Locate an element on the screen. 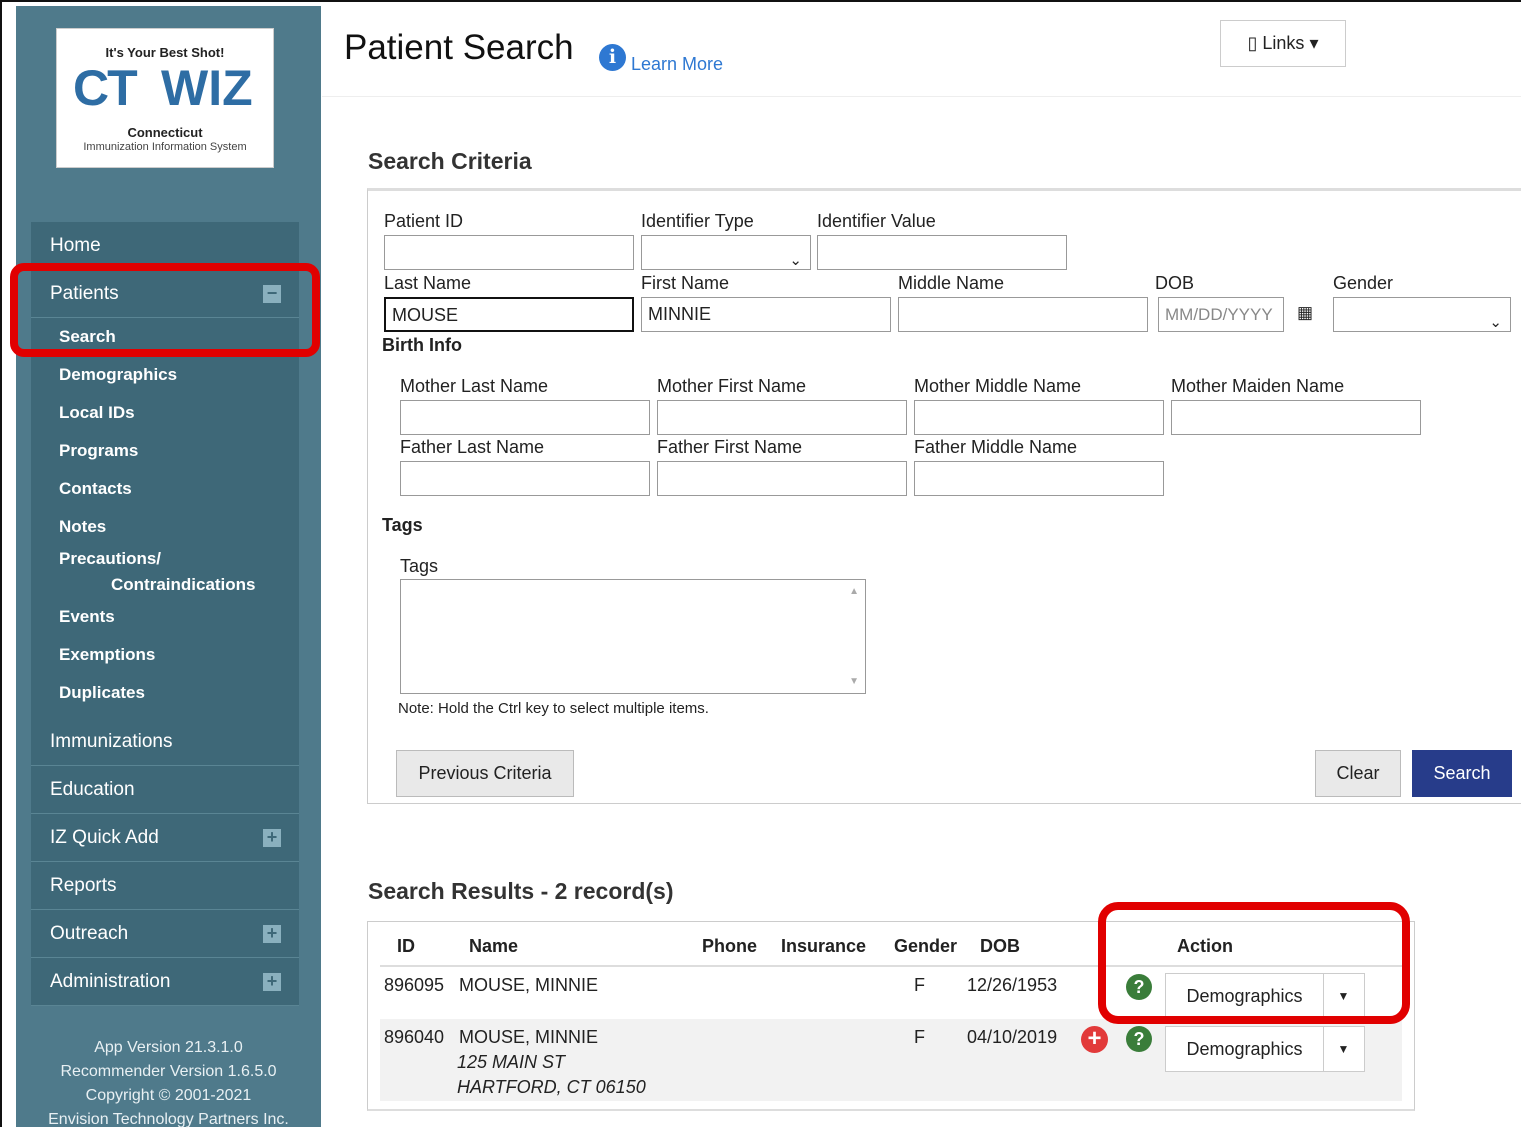  first-name-label: First Name is located at coordinates (685, 283).